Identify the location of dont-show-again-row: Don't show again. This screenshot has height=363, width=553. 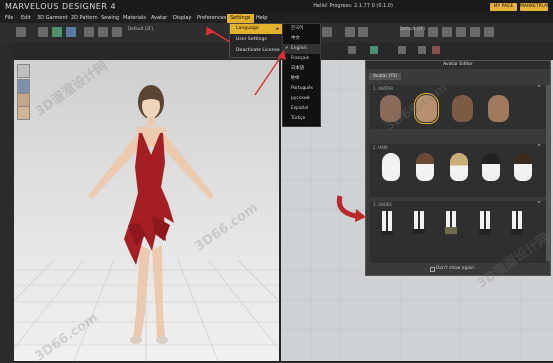
(452, 269).